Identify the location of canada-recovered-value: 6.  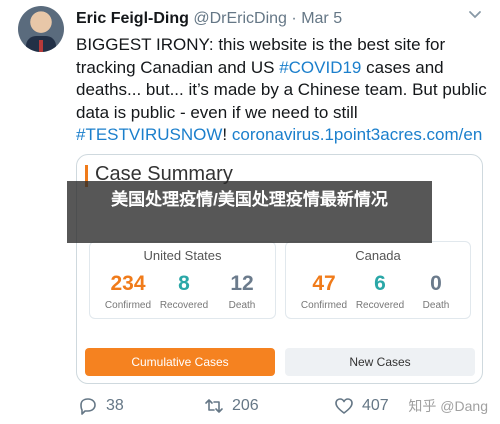
(380, 283).